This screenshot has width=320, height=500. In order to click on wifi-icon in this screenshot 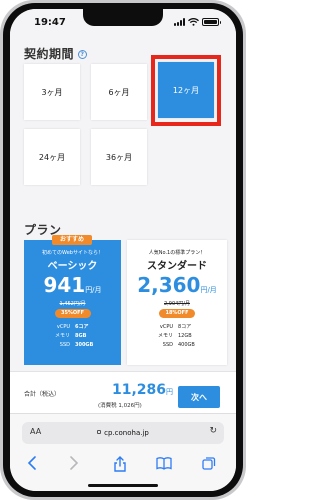, I will do `click(193, 22)`.